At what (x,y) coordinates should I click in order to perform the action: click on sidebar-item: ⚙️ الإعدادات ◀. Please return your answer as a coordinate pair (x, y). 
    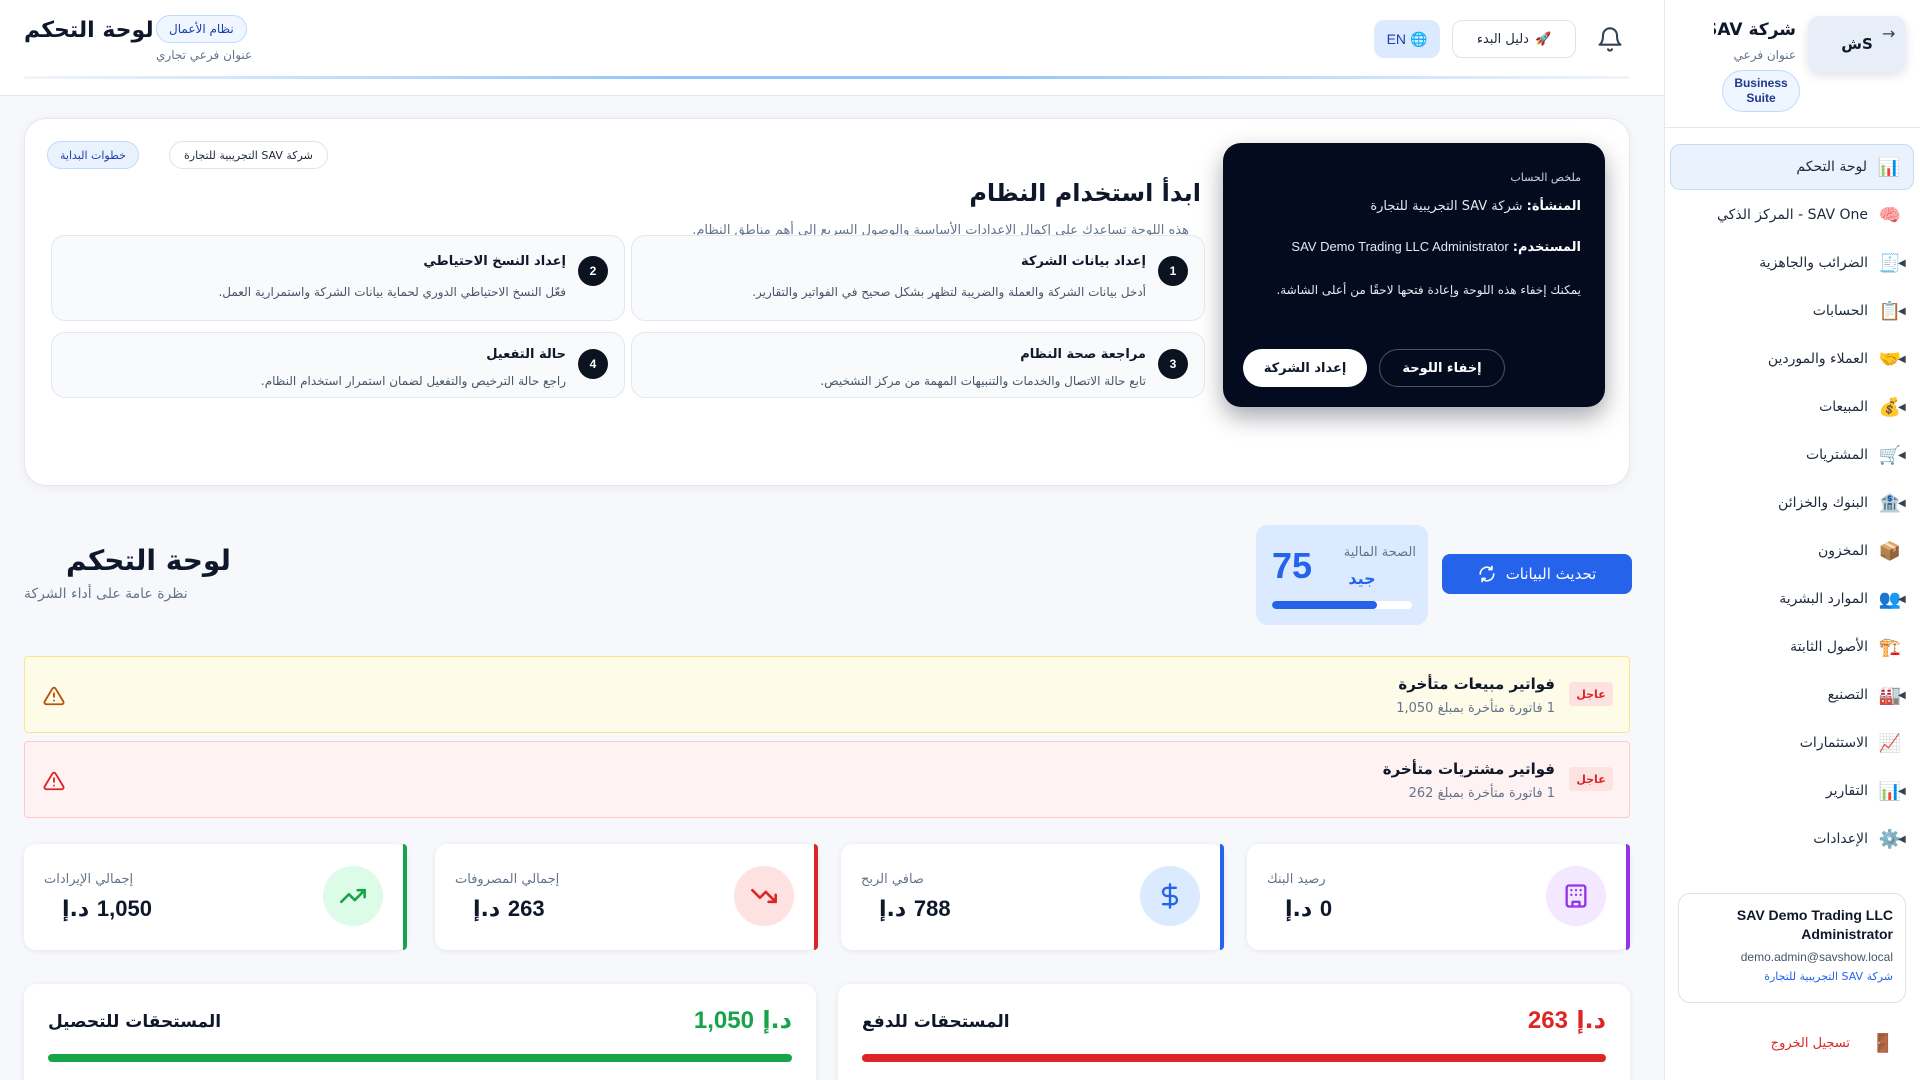
    Looking at the image, I should click on (1792, 839).